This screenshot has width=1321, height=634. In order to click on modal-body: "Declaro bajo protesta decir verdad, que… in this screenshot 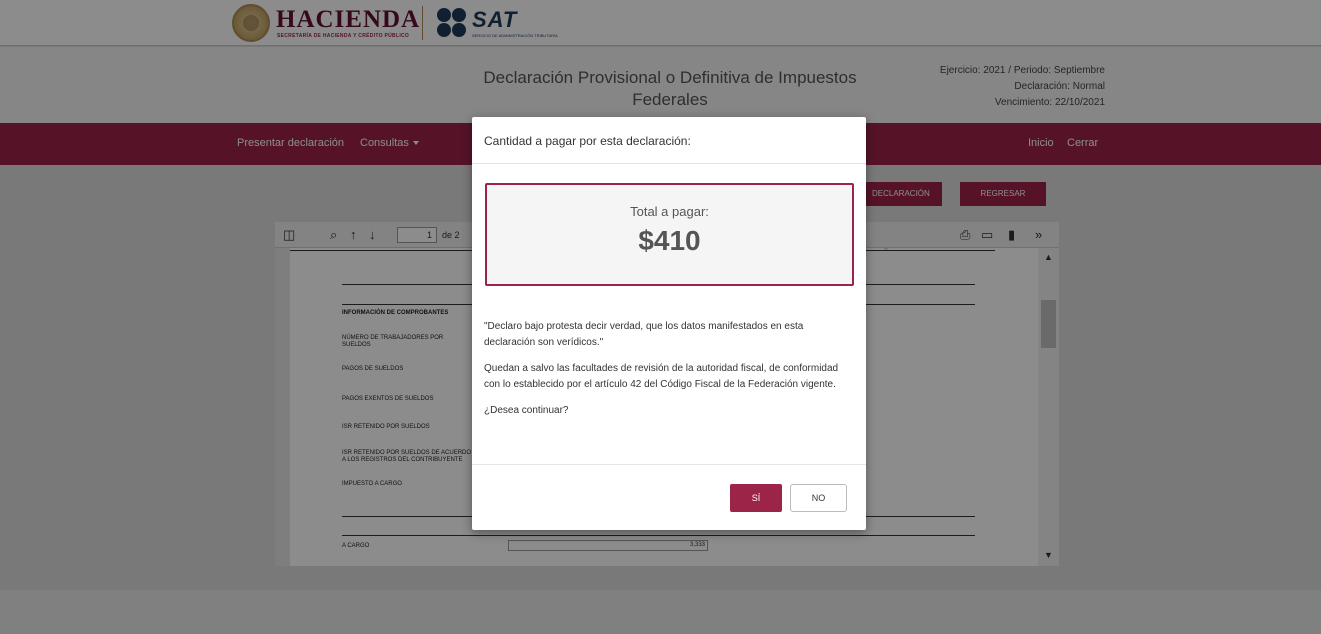, I will do `click(669, 374)`.